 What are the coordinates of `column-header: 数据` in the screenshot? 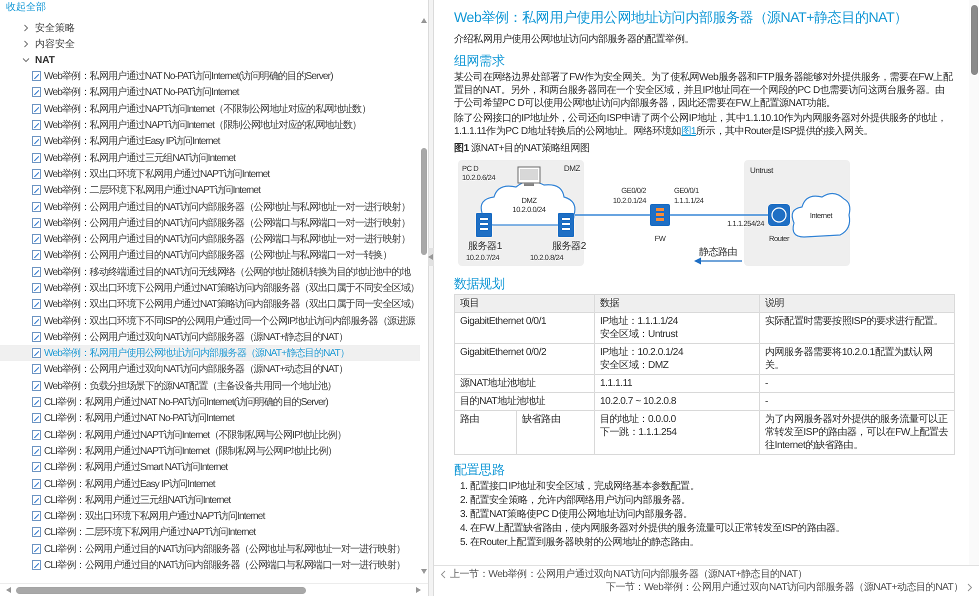 It's located at (677, 303).